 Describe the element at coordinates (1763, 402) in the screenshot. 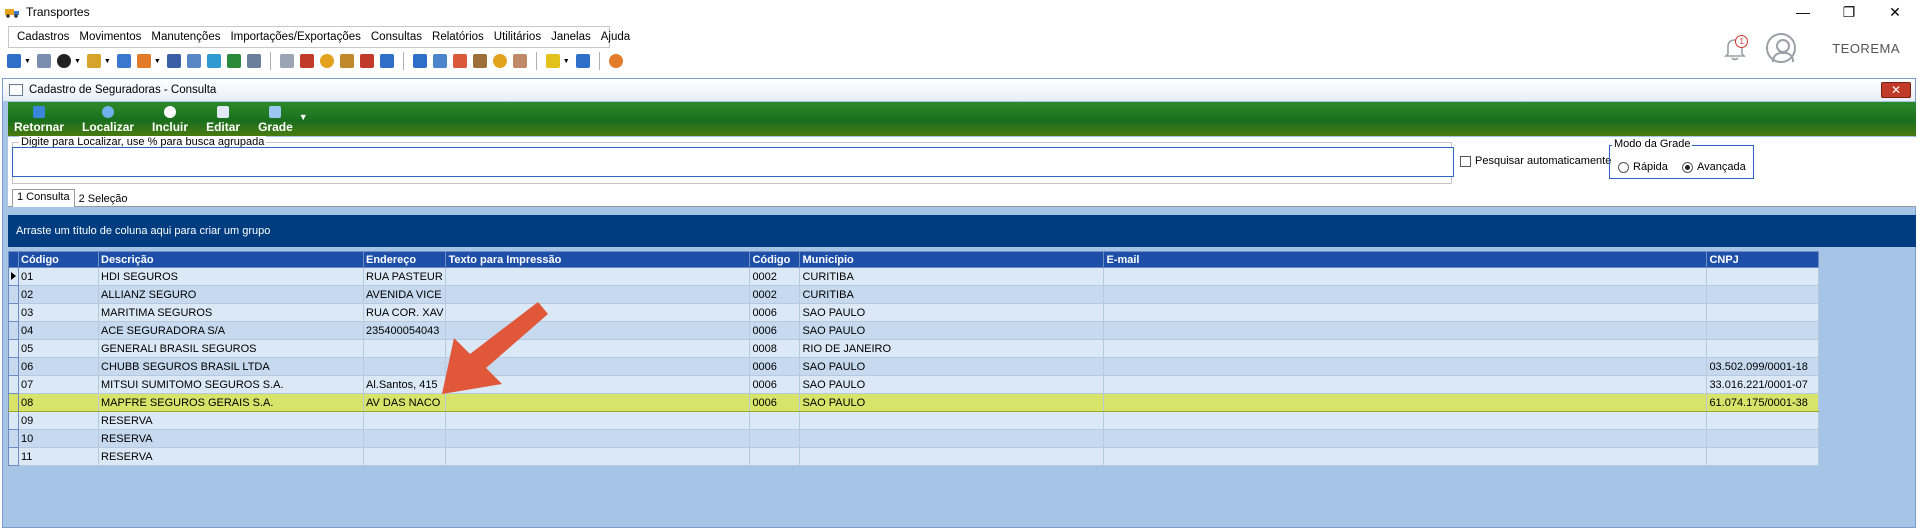

I see `cell-cnpj: 61.074.175/0001-38` at that location.